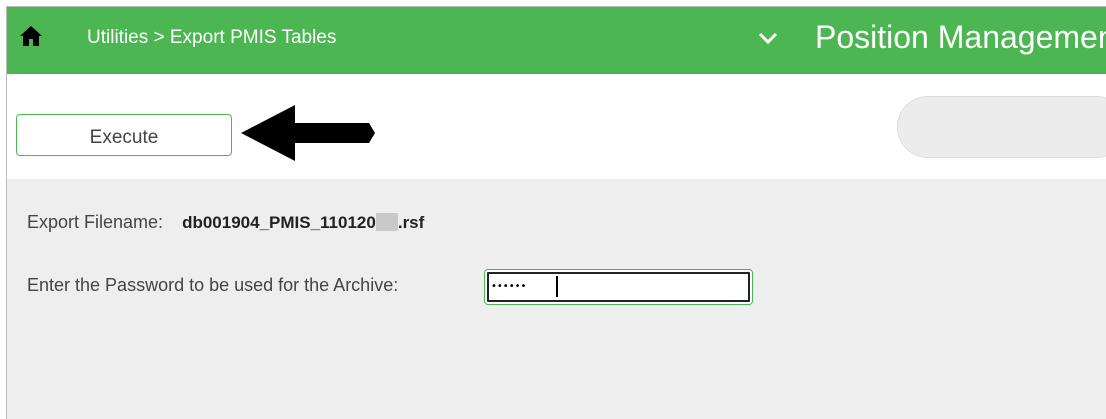 Image resolution: width=1106 pixels, height=419 pixels. I want to click on execute-button: Execute, so click(124, 135).